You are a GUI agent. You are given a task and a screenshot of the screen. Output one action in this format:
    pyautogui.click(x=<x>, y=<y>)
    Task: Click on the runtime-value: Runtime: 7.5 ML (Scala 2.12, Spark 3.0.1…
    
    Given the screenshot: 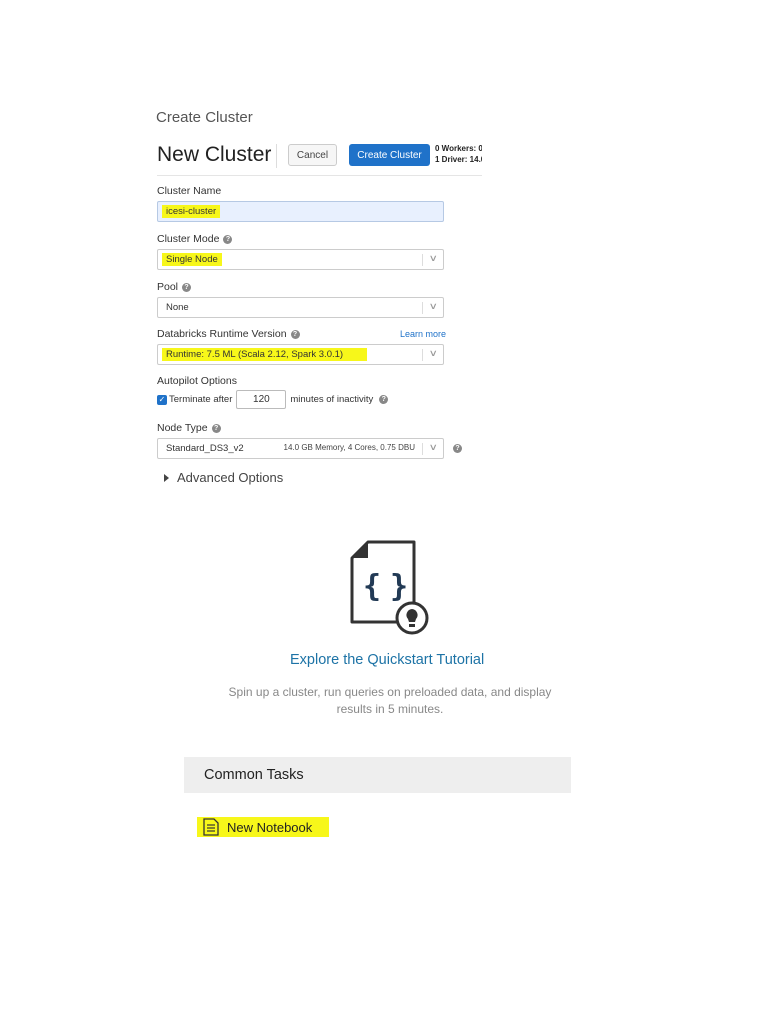 What is the action you would take?
    pyautogui.click(x=265, y=354)
    